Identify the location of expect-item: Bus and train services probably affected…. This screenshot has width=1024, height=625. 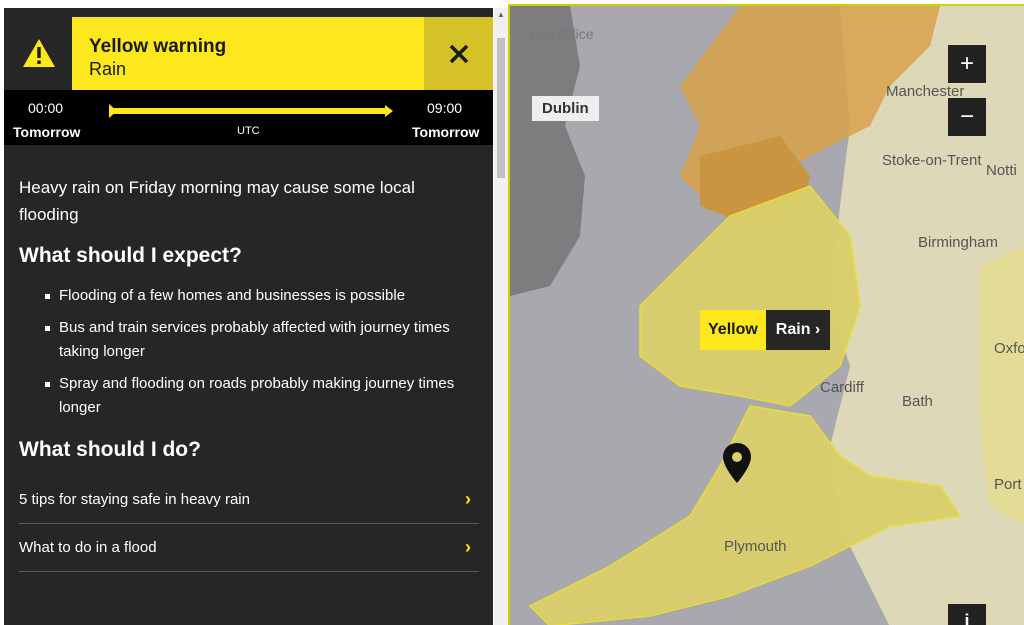
(249, 340).